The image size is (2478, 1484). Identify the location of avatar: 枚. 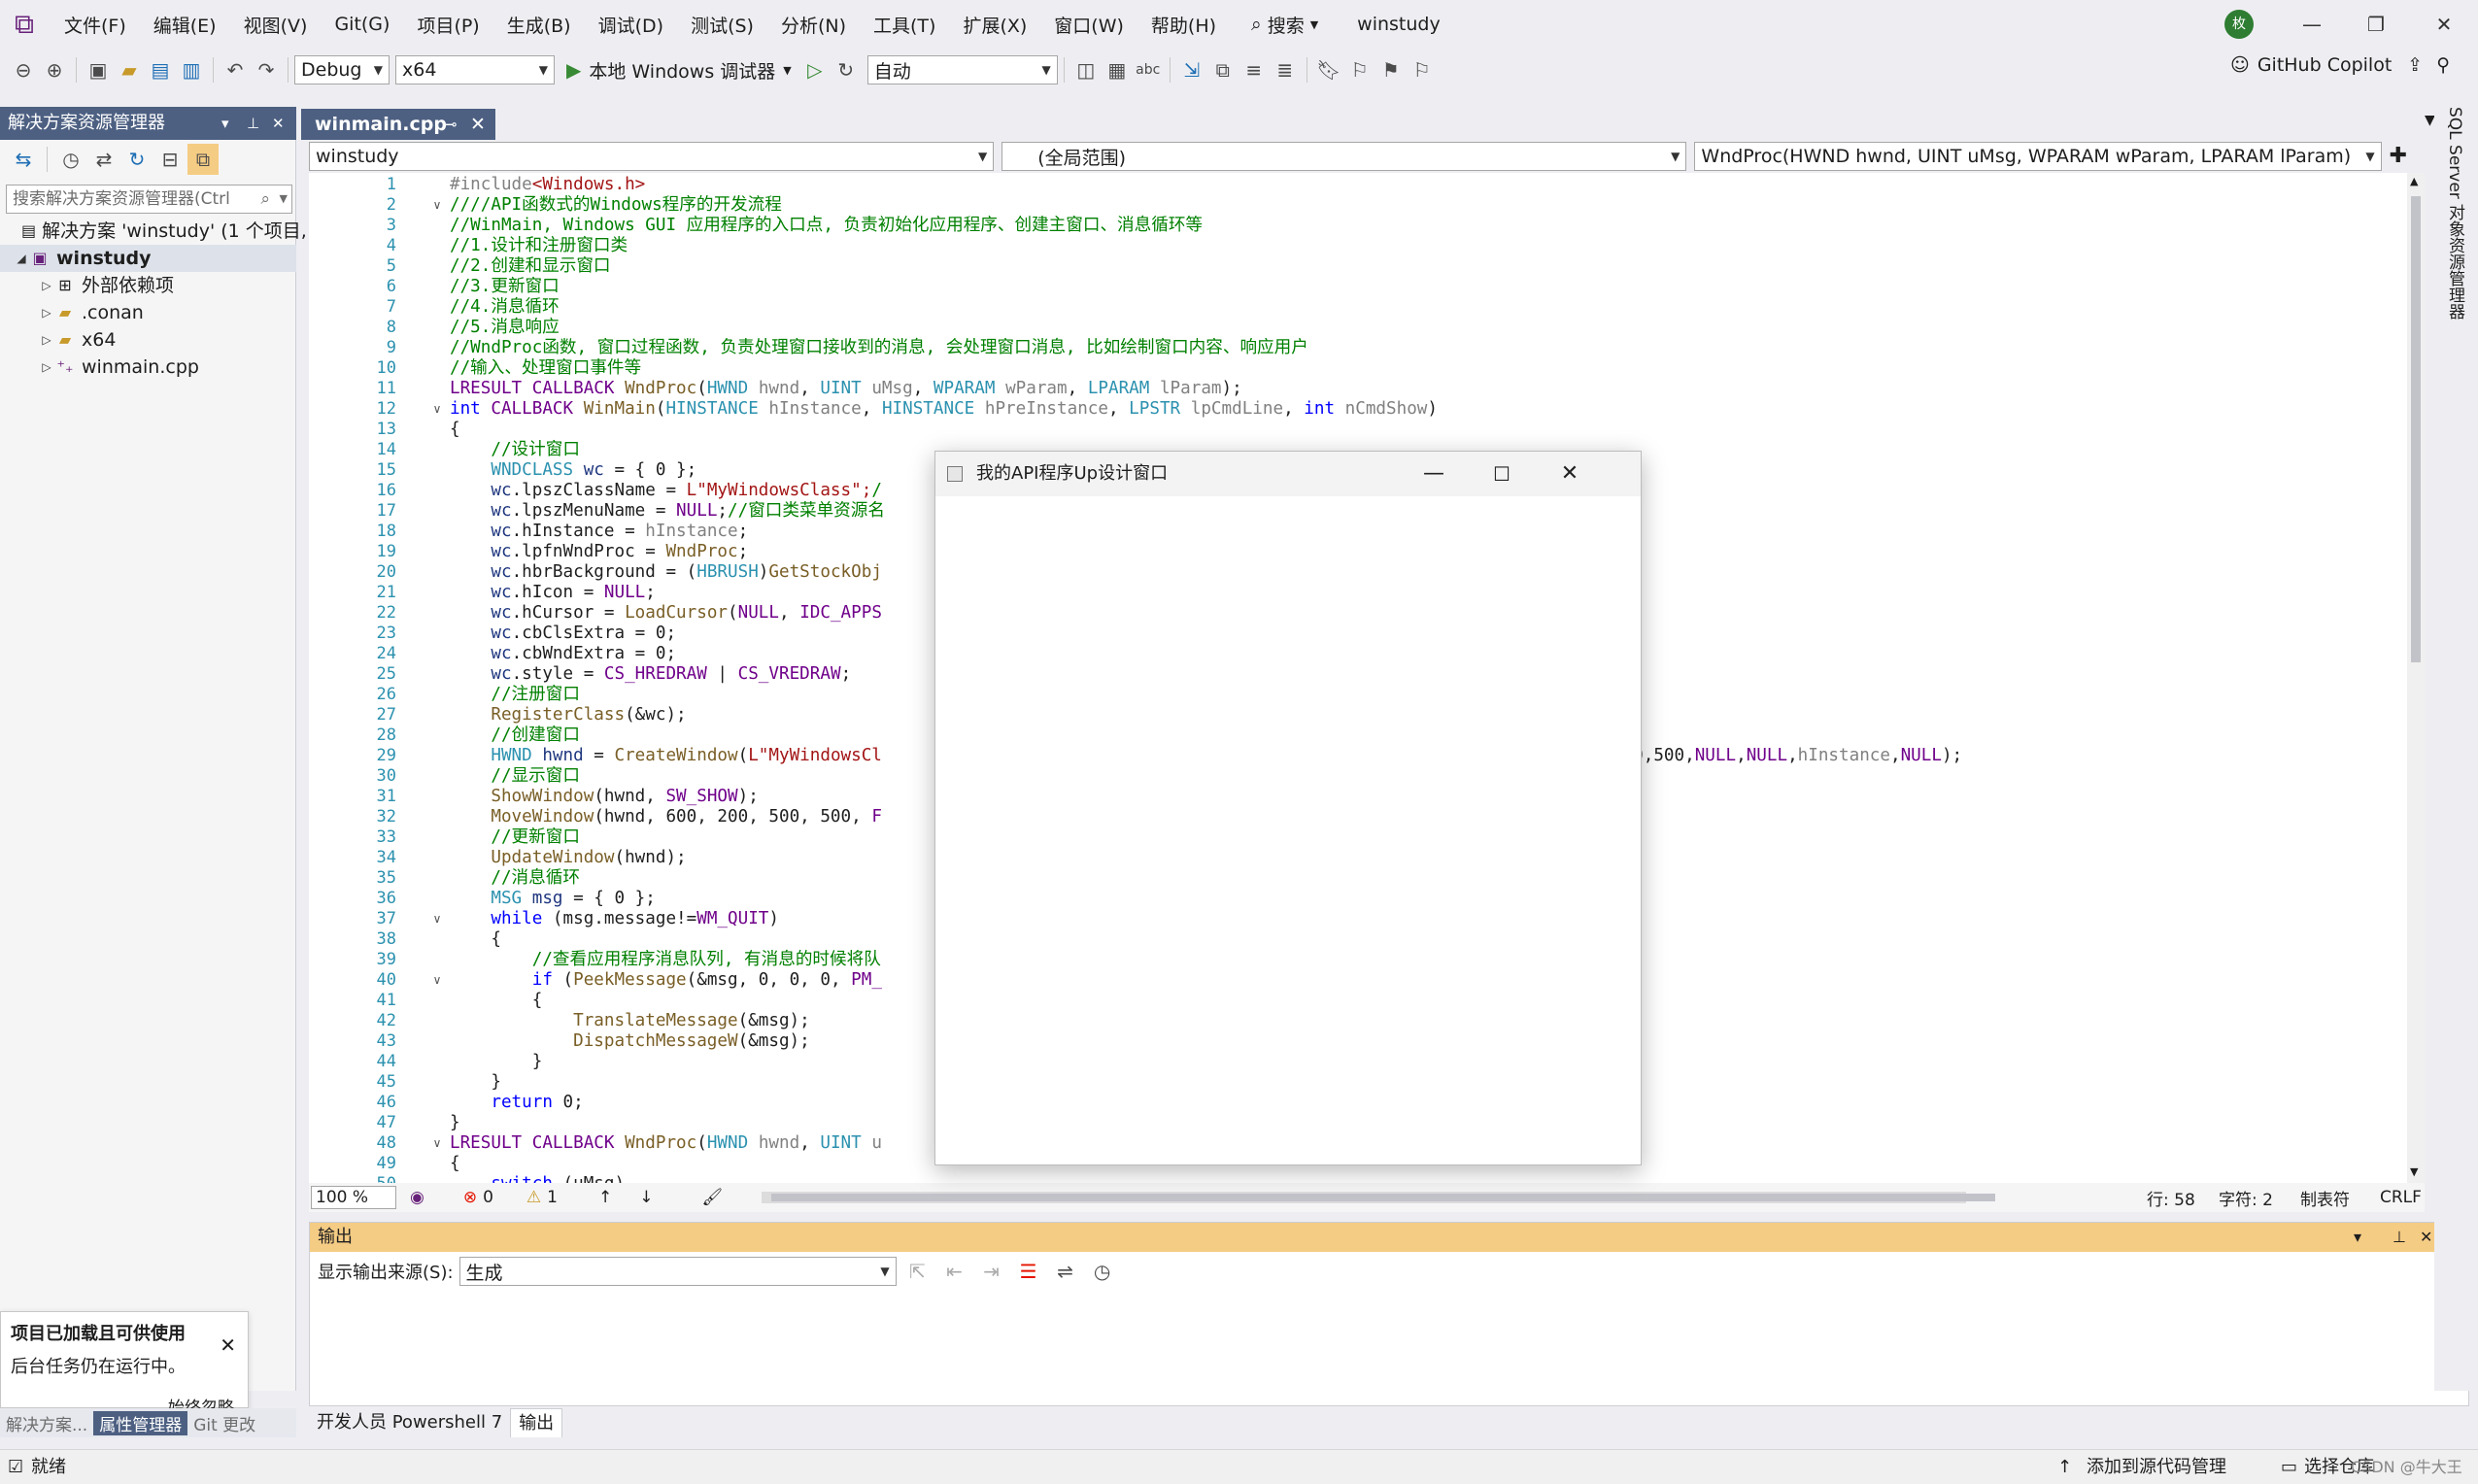
(2239, 24).